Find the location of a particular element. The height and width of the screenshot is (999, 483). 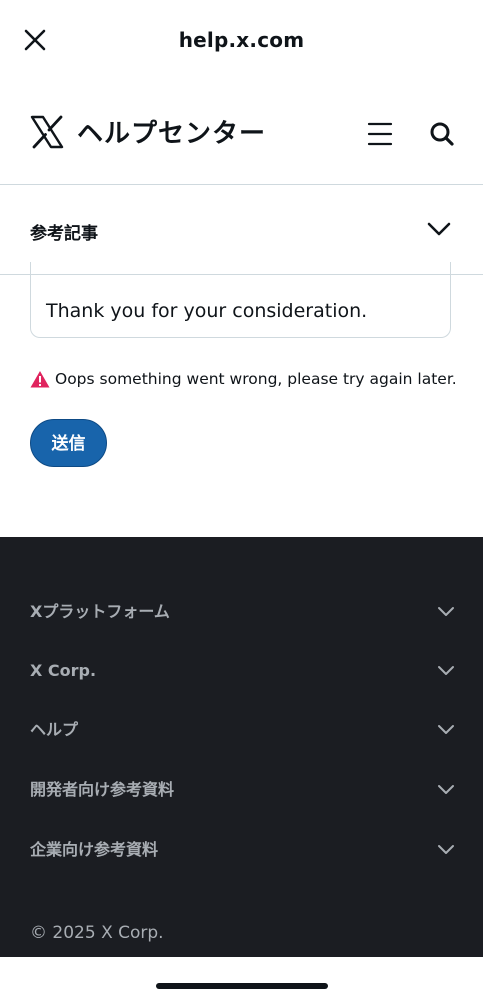

warning-icon is located at coordinates (40, 379).